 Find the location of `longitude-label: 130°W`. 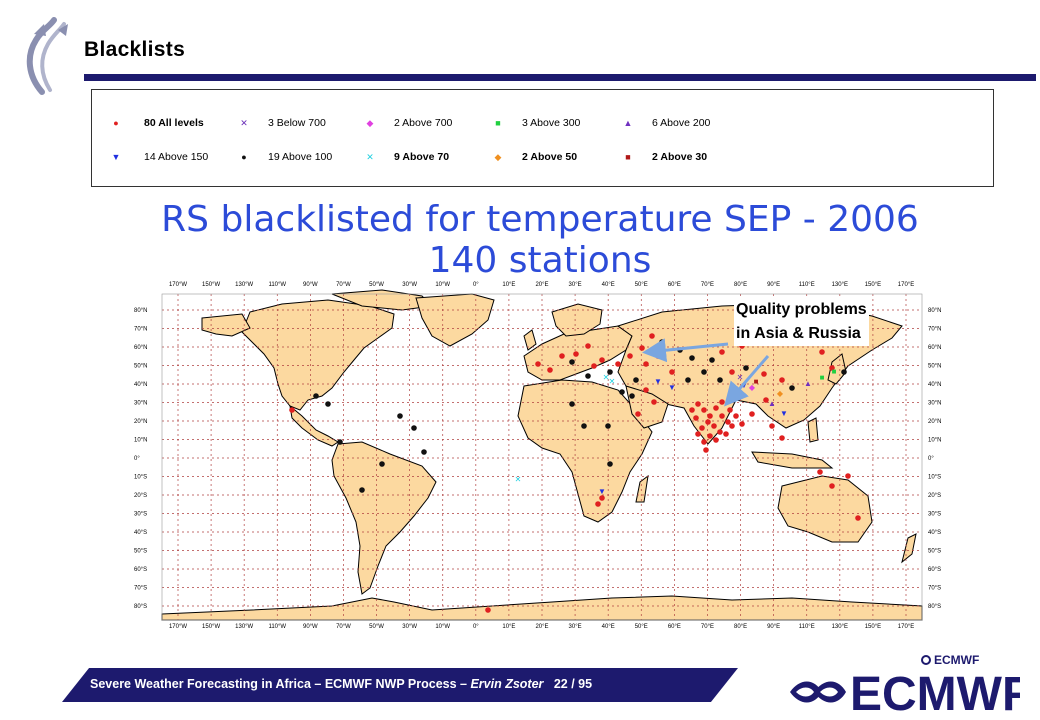

longitude-label: 130°W is located at coordinates (244, 627).